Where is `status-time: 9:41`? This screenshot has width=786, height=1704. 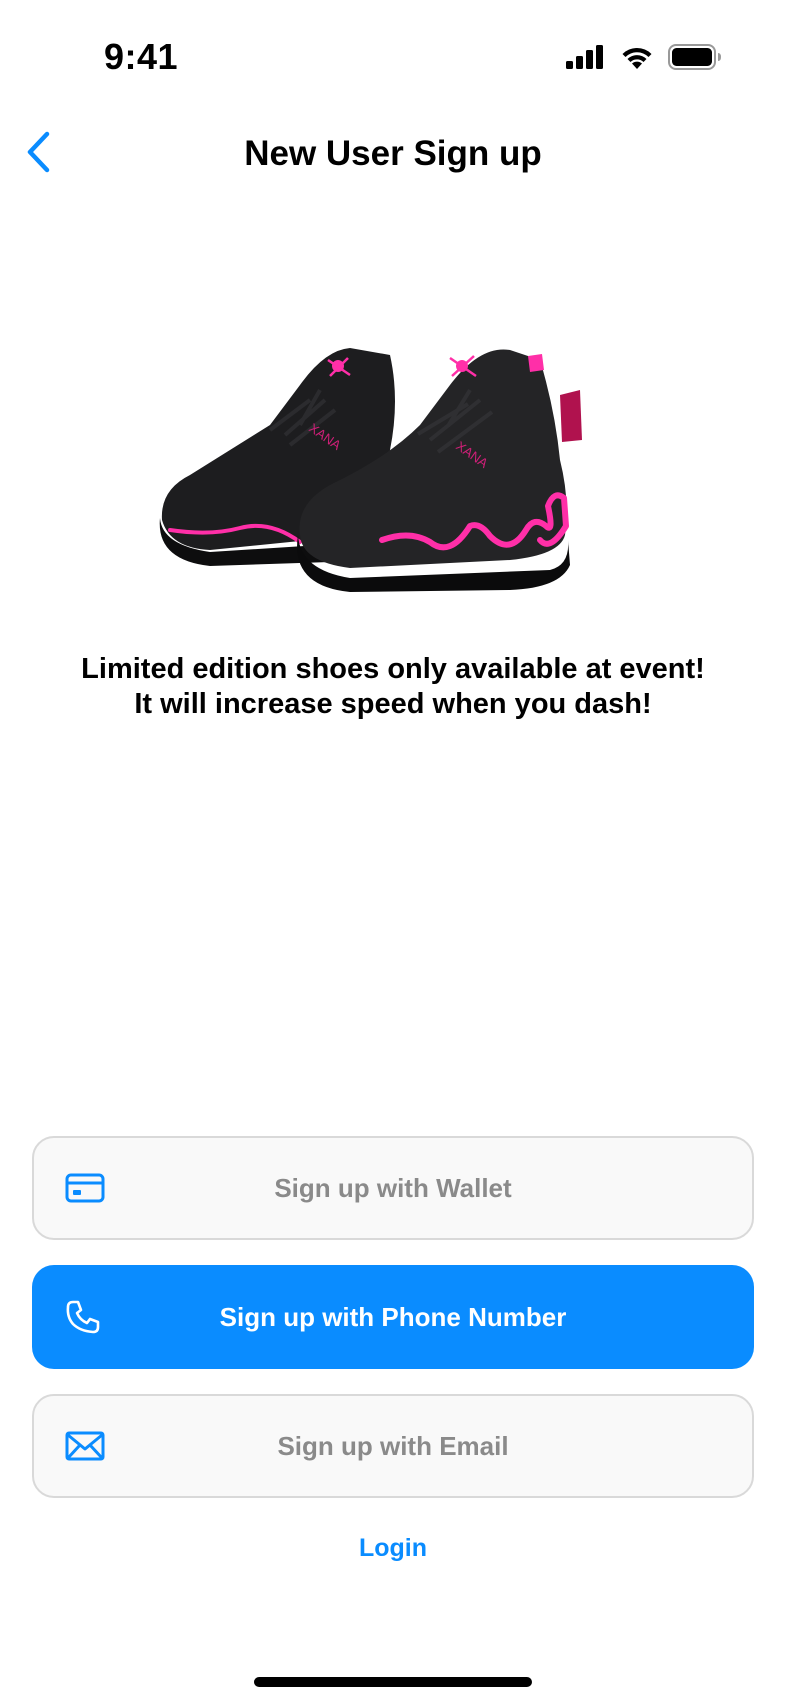 status-time: 9:41 is located at coordinates (141, 56).